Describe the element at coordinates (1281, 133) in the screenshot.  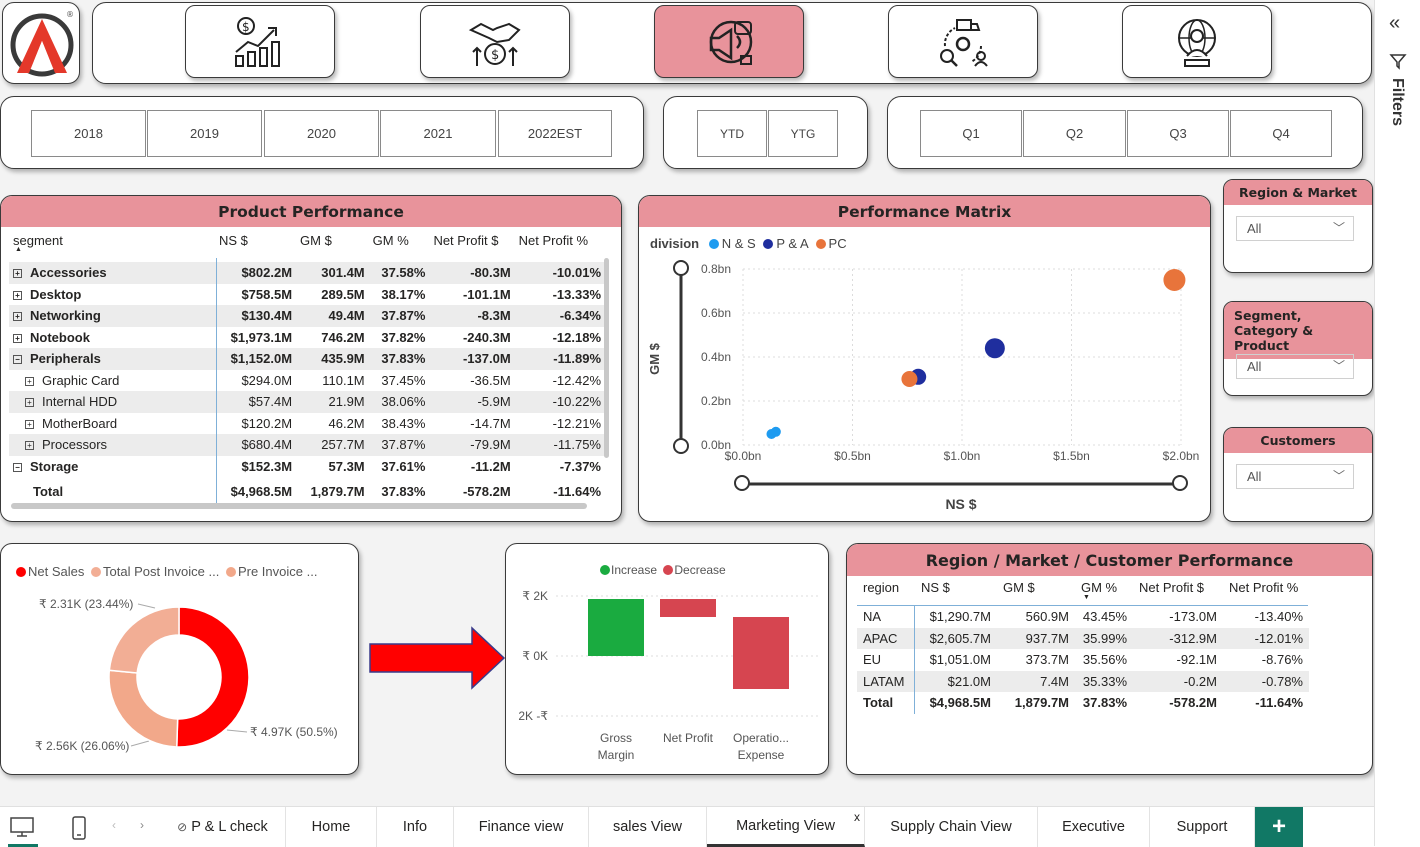
I see `q4-button: Q4` at that location.